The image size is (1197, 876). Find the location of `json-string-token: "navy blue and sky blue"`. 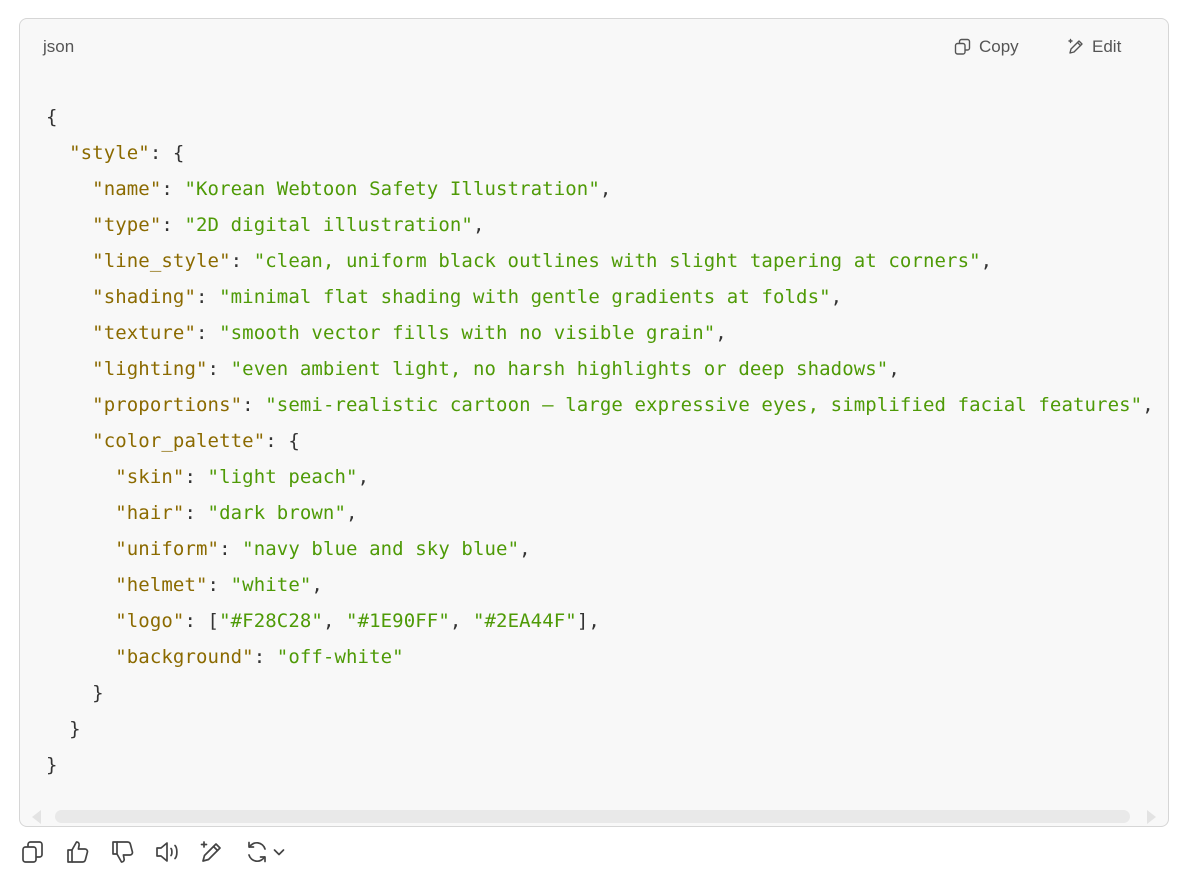

json-string-token: "navy blue and sky blue" is located at coordinates (381, 549).